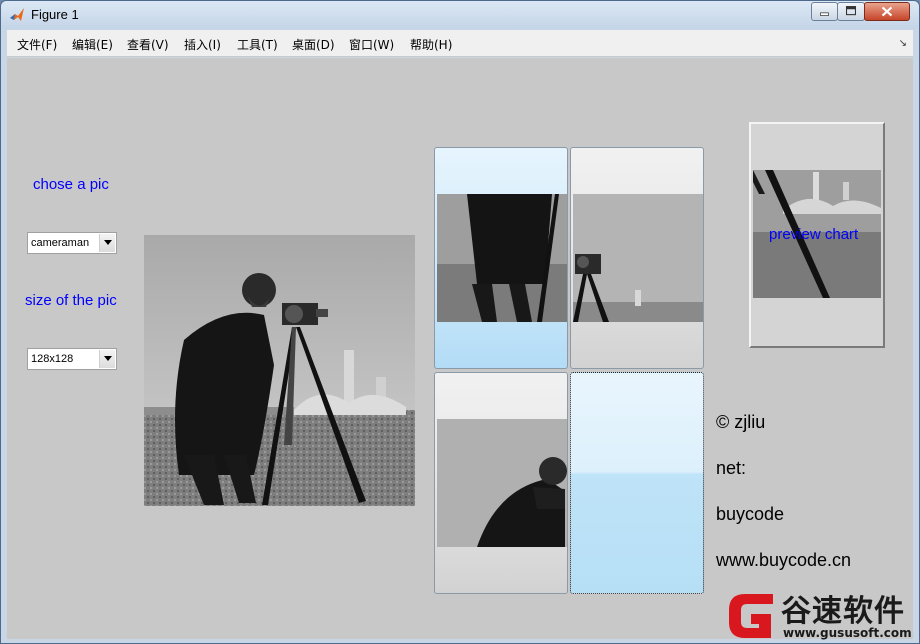 The height and width of the screenshot is (644, 920). I want to click on preview-chart: preview chart, so click(817, 235).